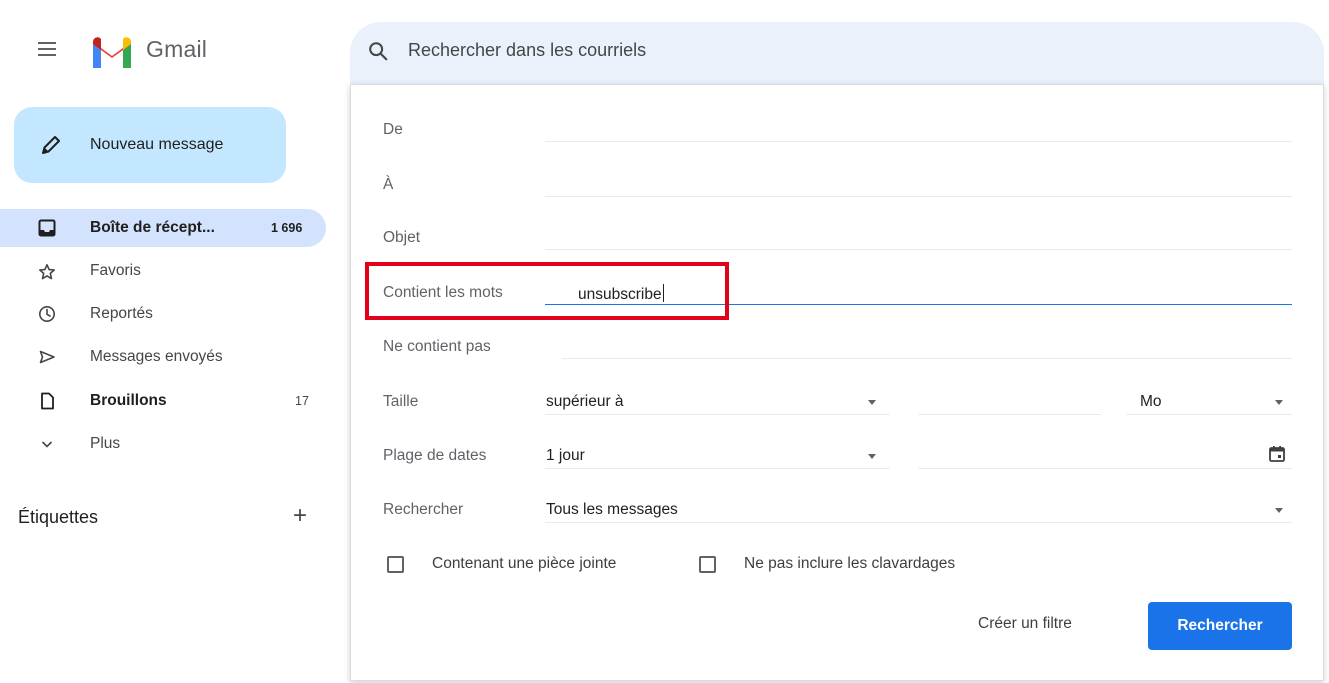  What do you see at coordinates (47, 228) in the screenshot?
I see `inbox-icon` at bounding box center [47, 228].